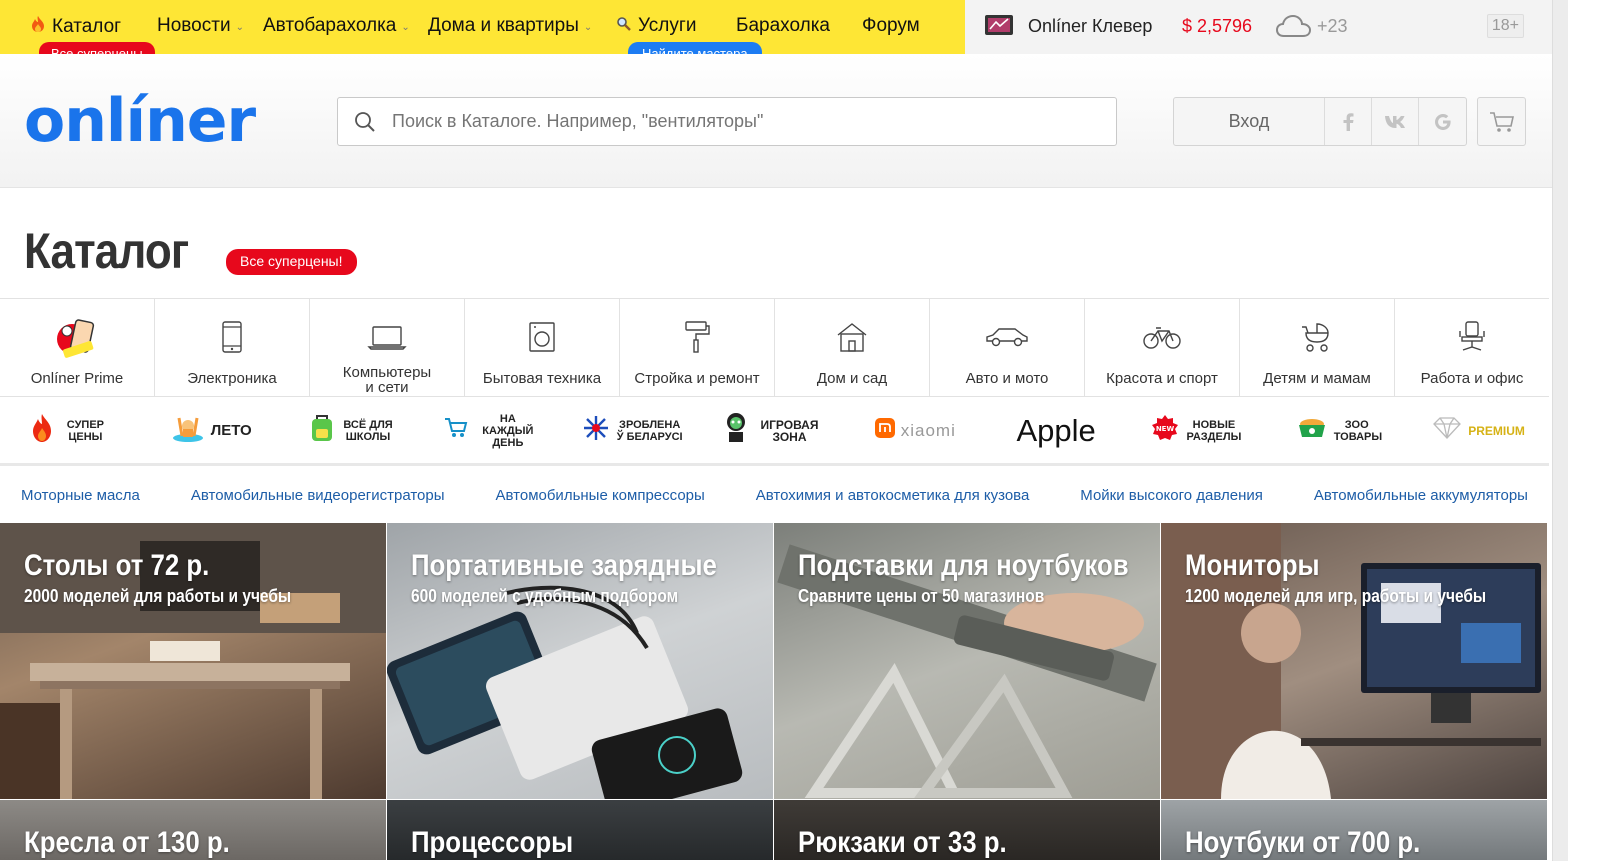  What do you see at coordinates (1294, 28) in the screenshot?
I see `cloud-icon` at bounding box center [1294, 28].